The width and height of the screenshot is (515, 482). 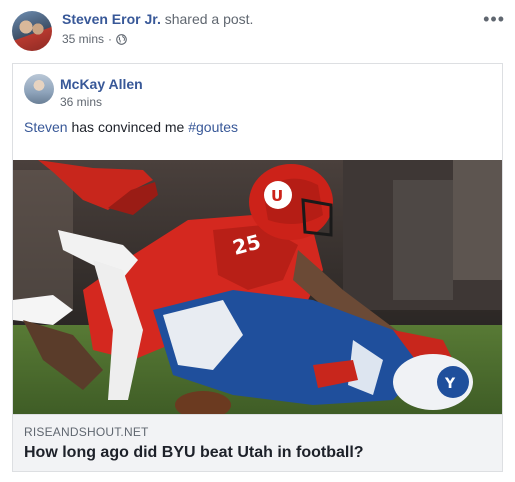 I want to click on post-avatar, so click(x=32, y=31).